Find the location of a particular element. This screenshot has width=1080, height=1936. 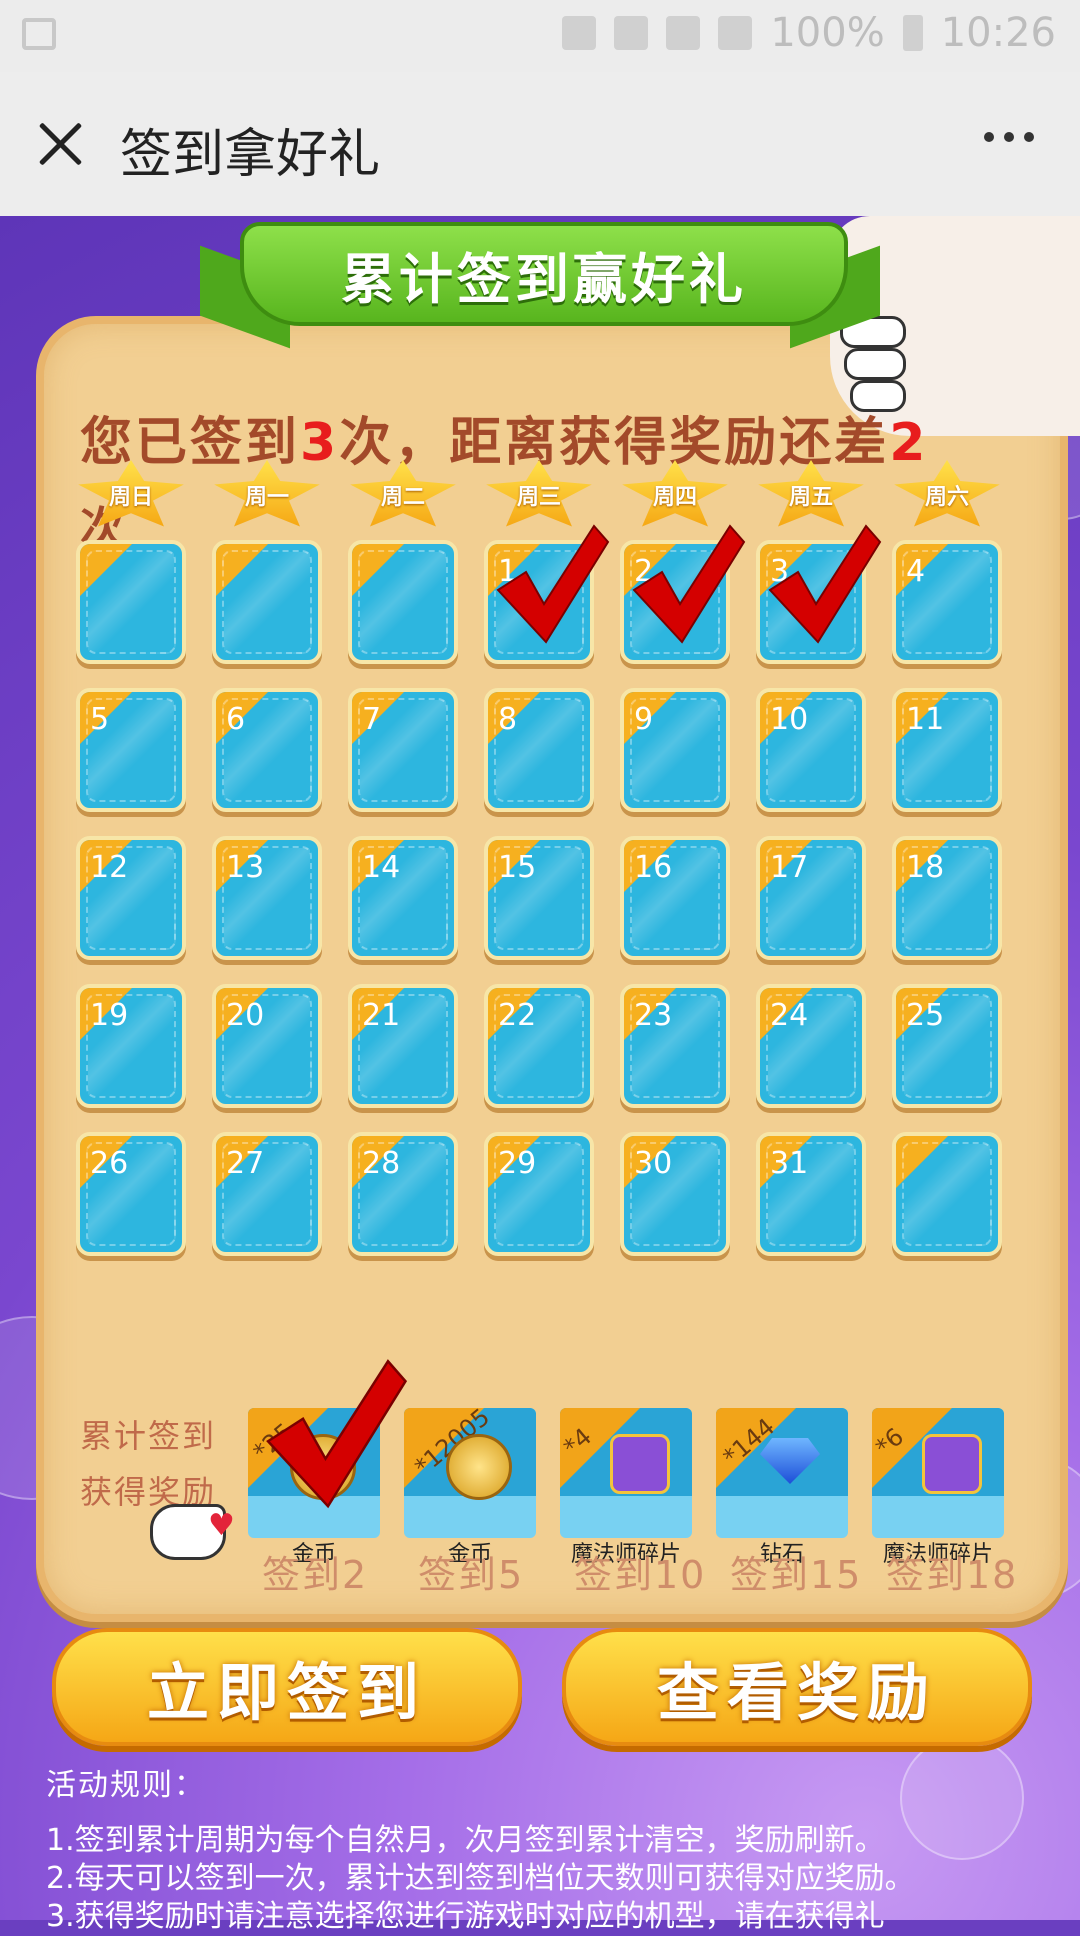

calendar-day-cell: 23 is located at coordinates (675, 1046).